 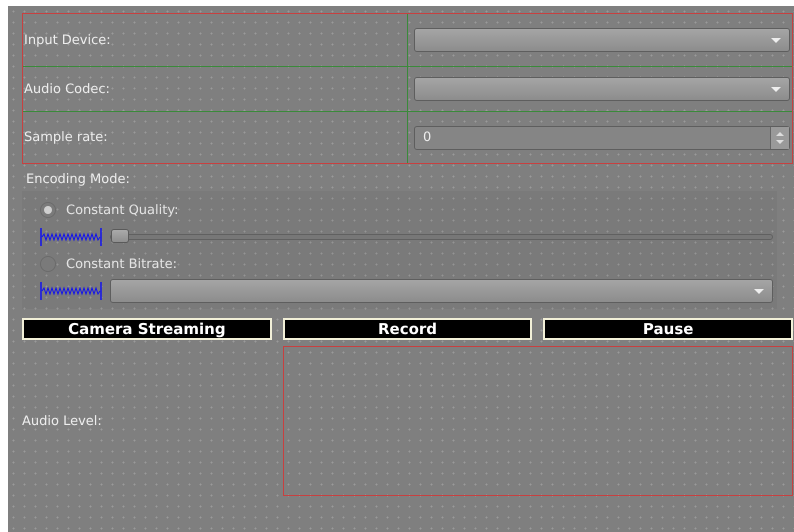 I want to click on group-title: Encoding Mode:, so click(x=78, y=179).